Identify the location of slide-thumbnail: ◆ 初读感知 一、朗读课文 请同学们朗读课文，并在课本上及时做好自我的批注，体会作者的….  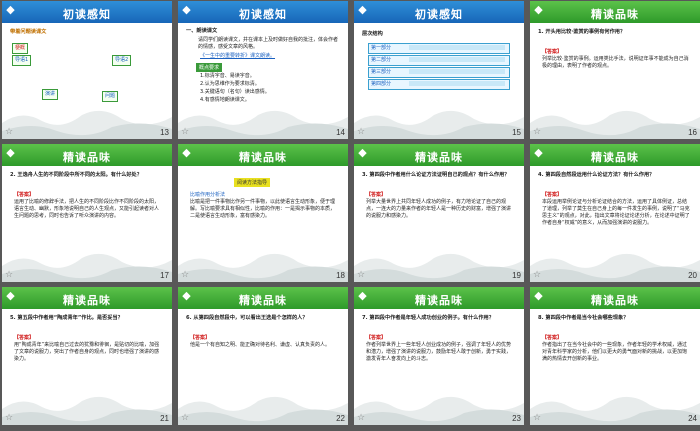
(263, 70).